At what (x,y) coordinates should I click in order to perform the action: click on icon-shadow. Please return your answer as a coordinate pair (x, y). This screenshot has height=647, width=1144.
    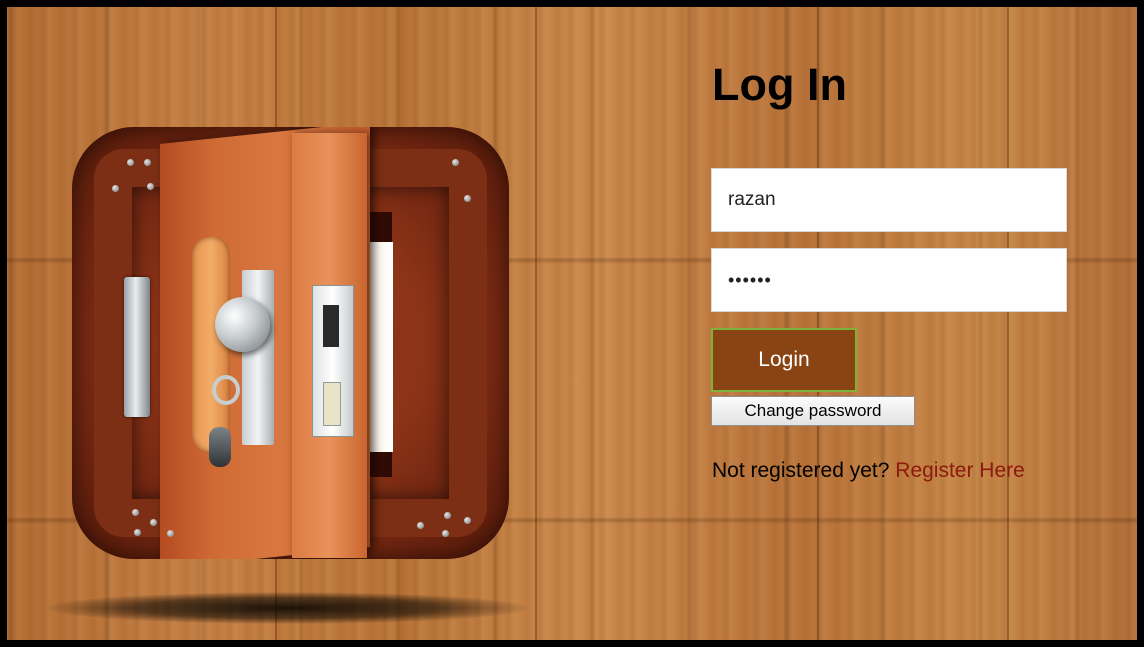
    Looking at the image, I should click on (287, 608).